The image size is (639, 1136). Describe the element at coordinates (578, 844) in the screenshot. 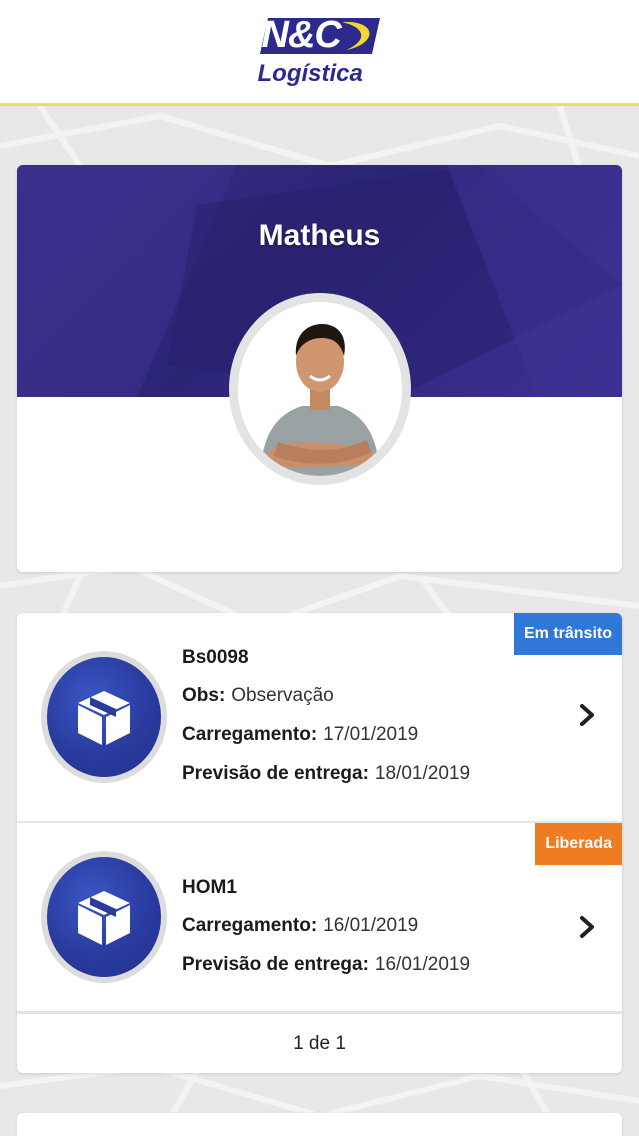

I see `status-badge: Liberada` at that location.